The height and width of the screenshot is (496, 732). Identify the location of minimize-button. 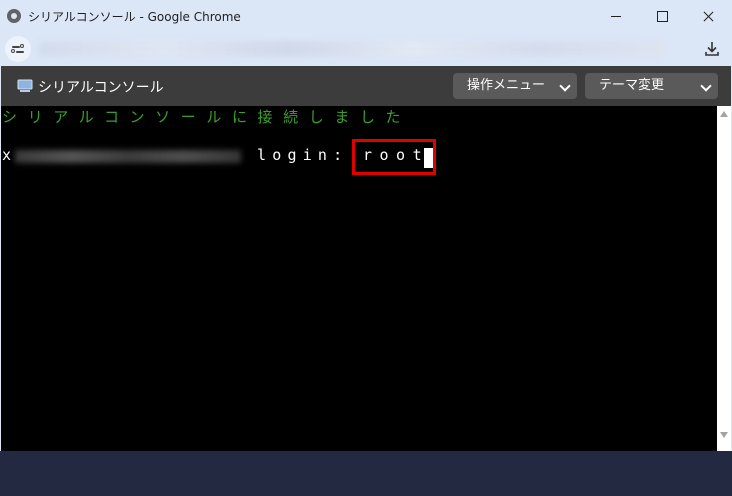
(616, 16).